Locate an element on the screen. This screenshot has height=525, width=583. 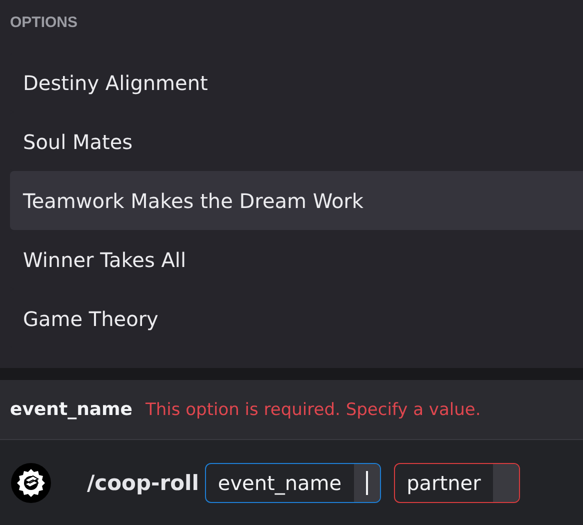
gear-icon is located at coordinates (31, 482).